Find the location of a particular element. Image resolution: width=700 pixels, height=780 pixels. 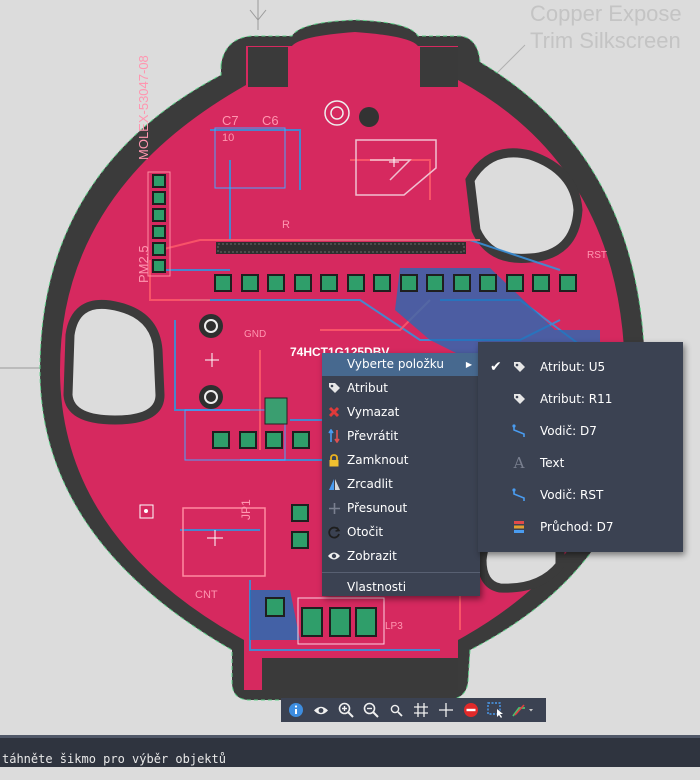

menu-item-move-label: Přesunout is located at coordinates (377, 508).